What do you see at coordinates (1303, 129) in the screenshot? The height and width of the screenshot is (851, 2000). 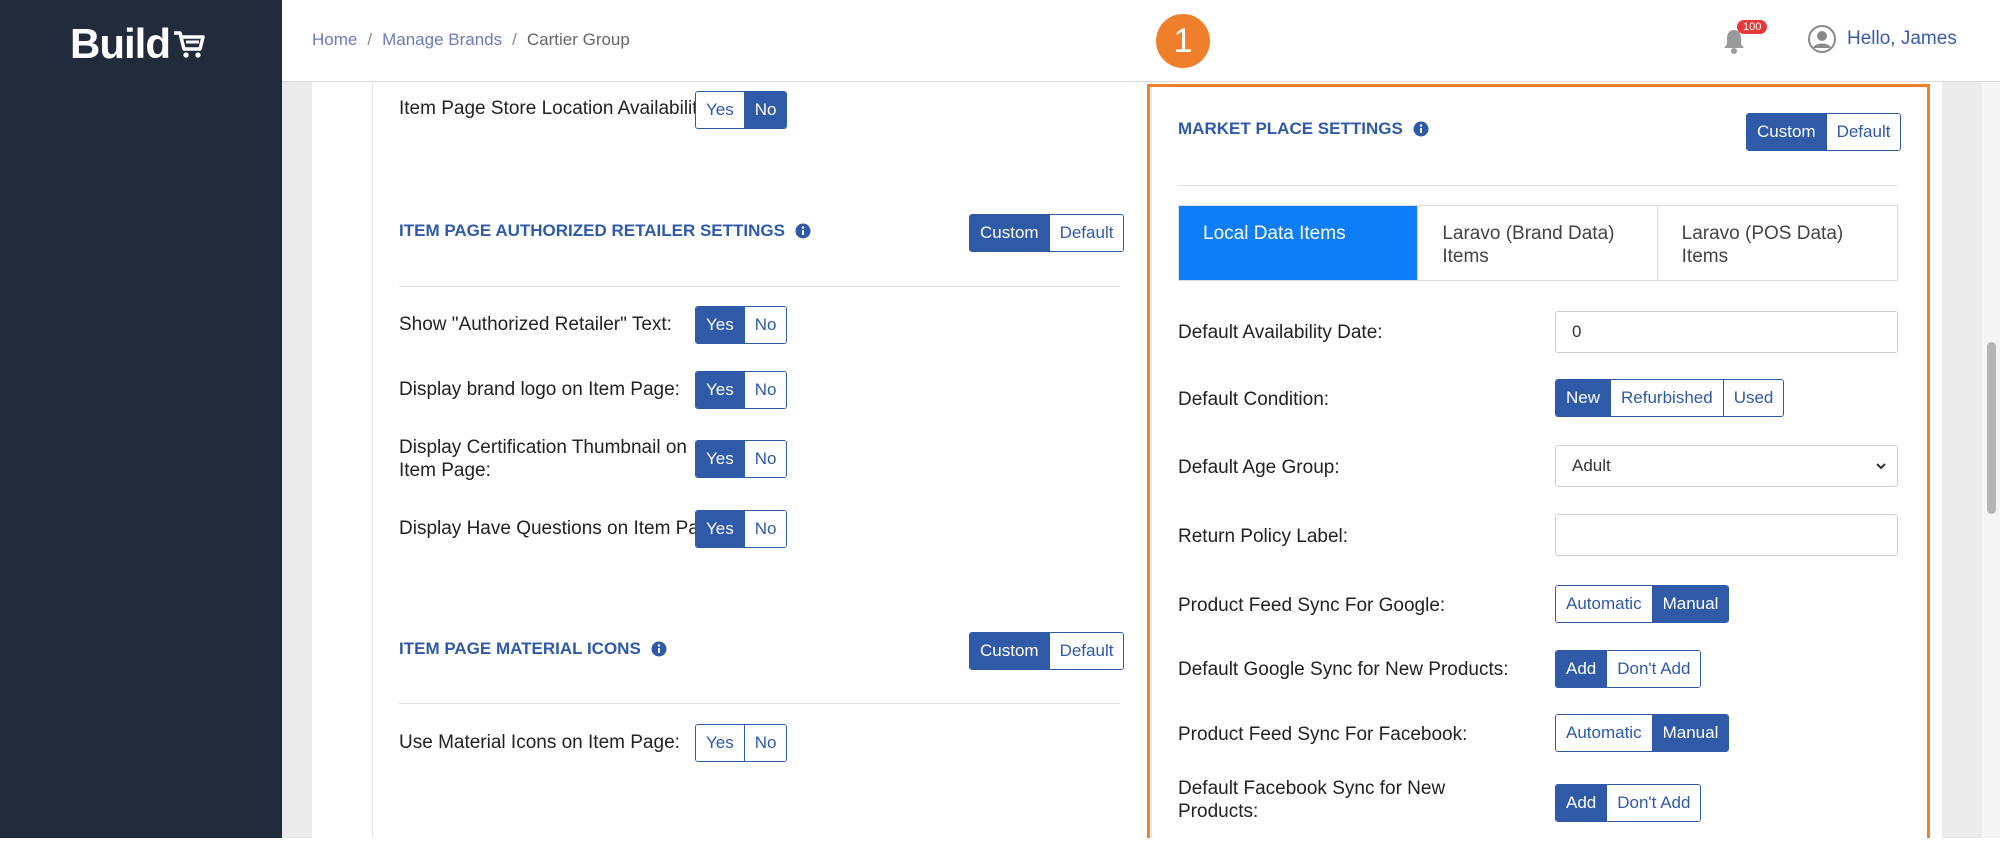 I see `market-place-title: MARKET PLACE SETTINGS` at bounding box center [1303, 129].